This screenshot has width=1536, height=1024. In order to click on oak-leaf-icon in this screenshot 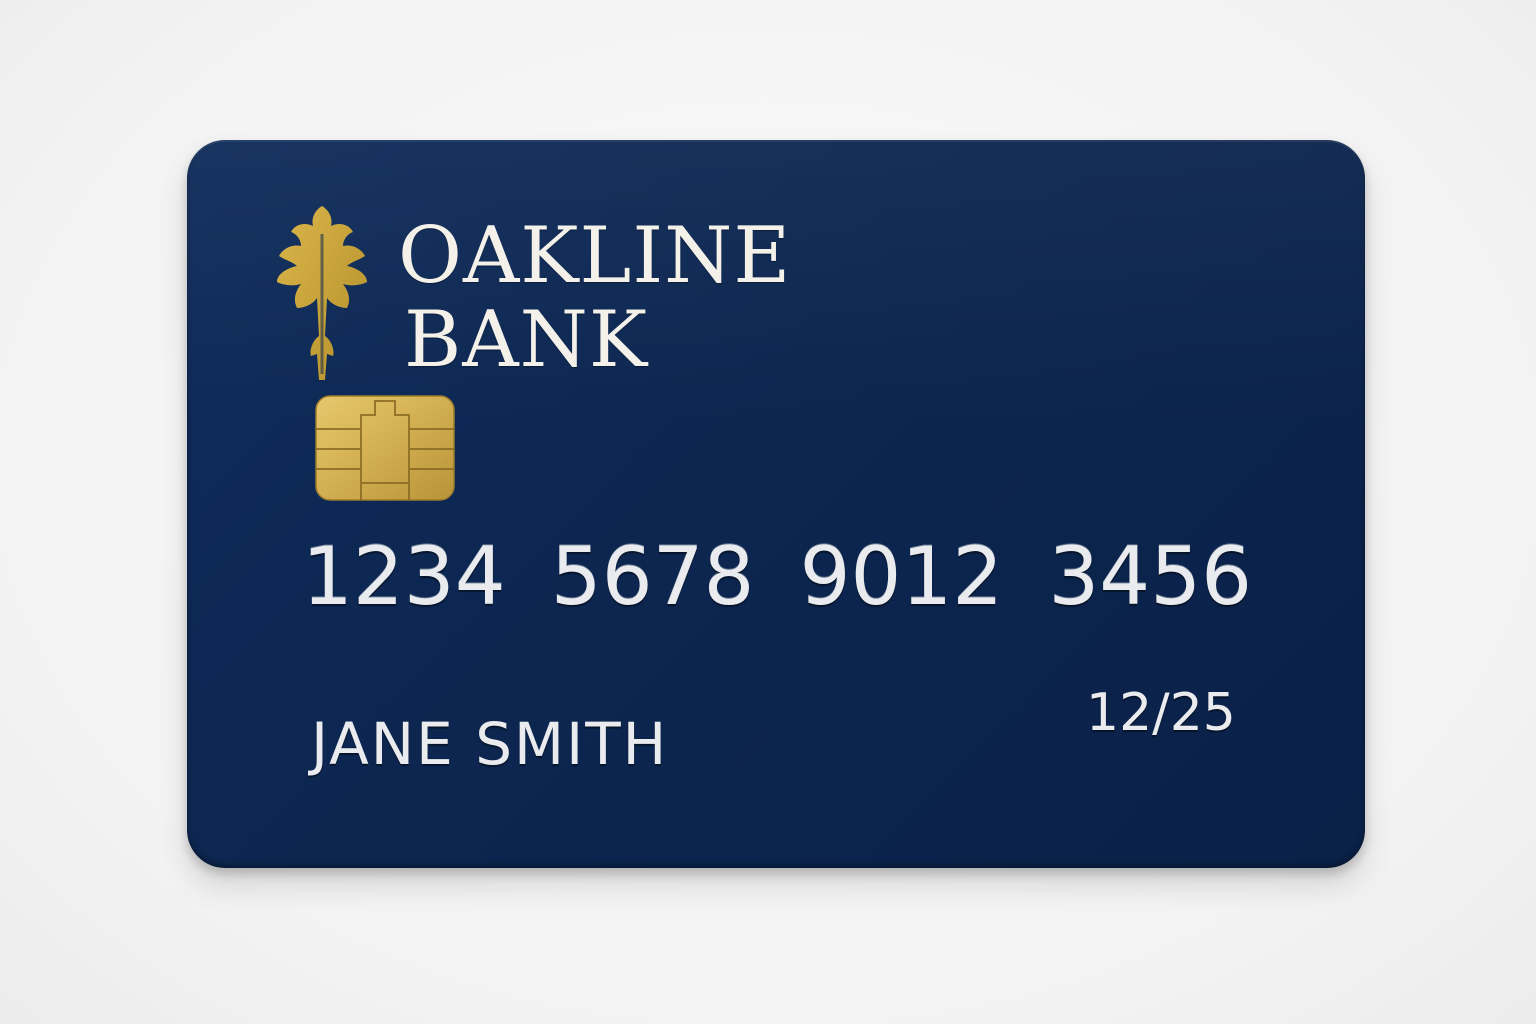, I will do `click(322, 293)`.